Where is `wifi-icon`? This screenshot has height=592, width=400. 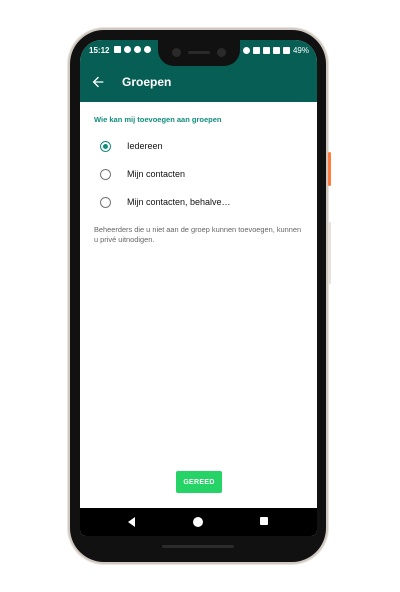
wifi-icon is located at coordinates (266, 50).